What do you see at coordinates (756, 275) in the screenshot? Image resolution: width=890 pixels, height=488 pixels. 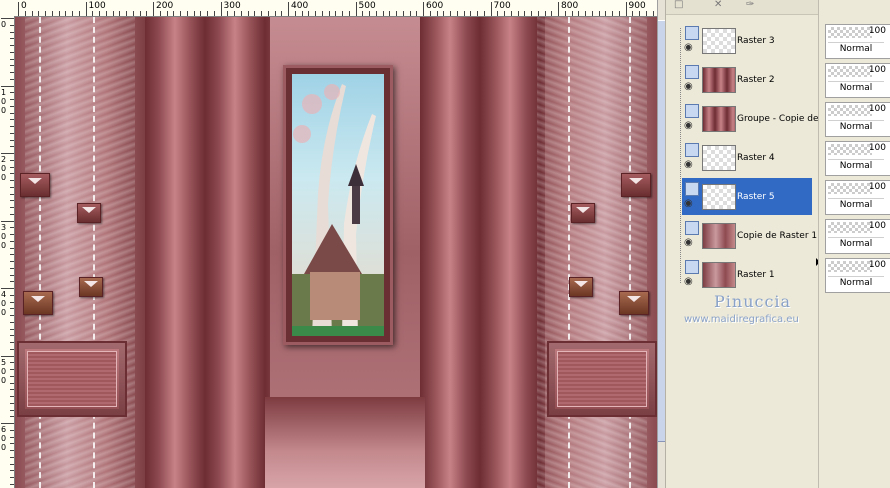 I see `layer-name: Raster 1` at bounding box center [756, 275].